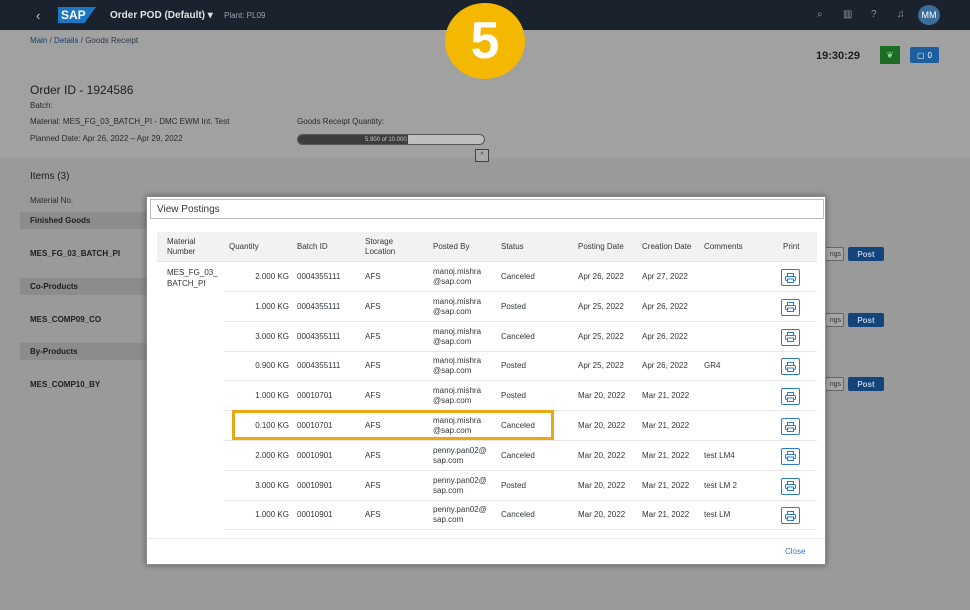 The width and height of the screenshot is (970, 610). What do you see at coordinates (457, 301) in the screenshot?
I see `posted-by-user: manoj.mishra` at bounding box center [457, 301].